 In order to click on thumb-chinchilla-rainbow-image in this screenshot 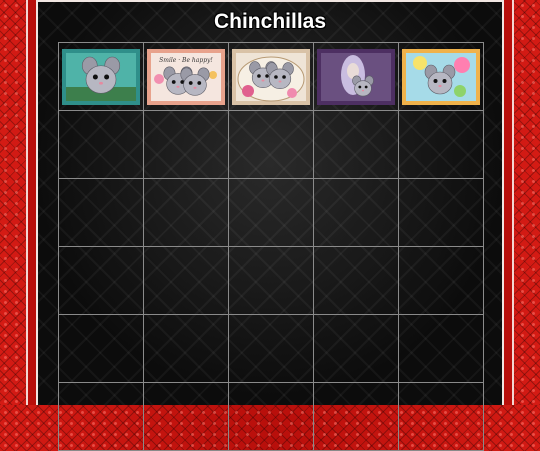, I will do `click(441, 76)`.